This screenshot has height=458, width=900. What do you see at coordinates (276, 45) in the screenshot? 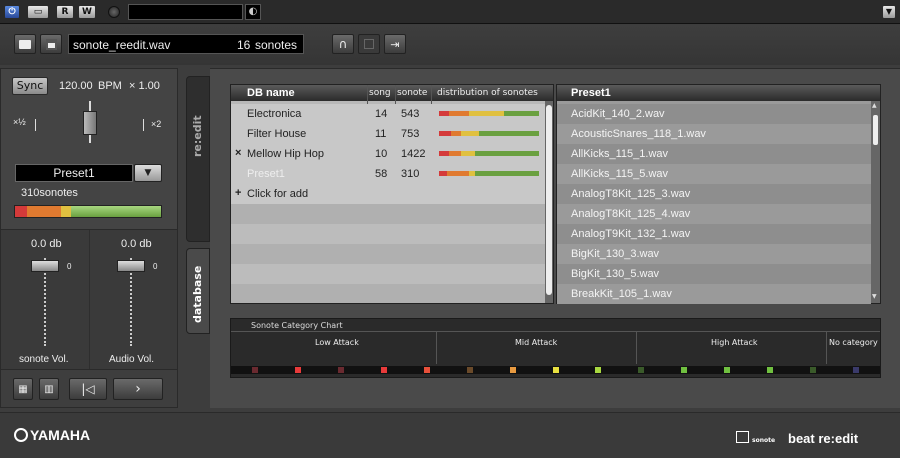
I see `sonote-unit: sonotes` at bounding box center [276, 45].